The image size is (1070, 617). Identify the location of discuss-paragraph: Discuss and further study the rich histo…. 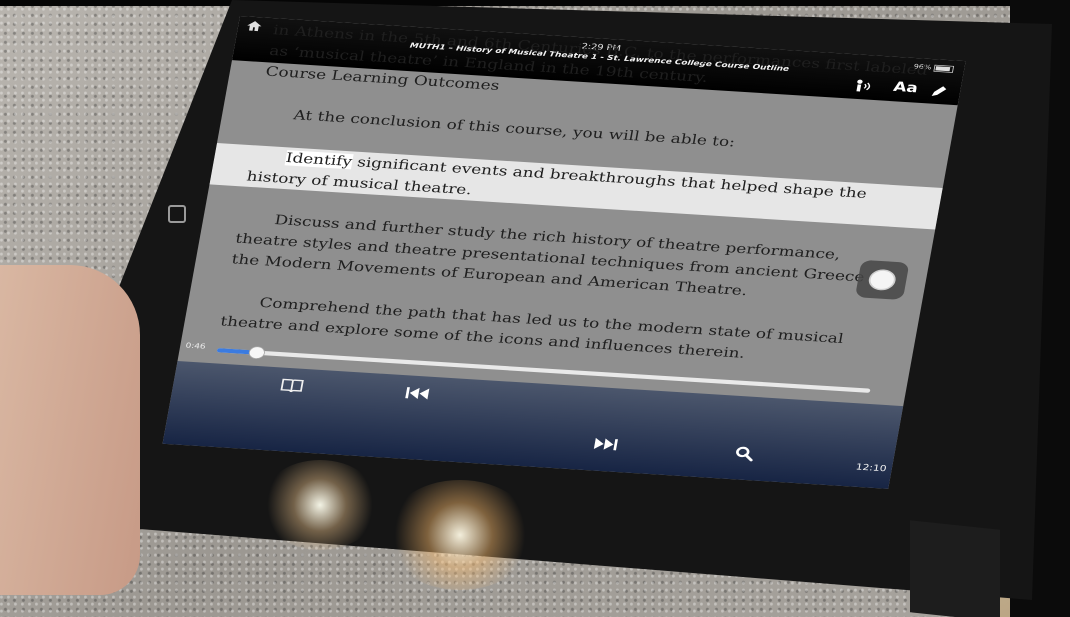
(559, 255).